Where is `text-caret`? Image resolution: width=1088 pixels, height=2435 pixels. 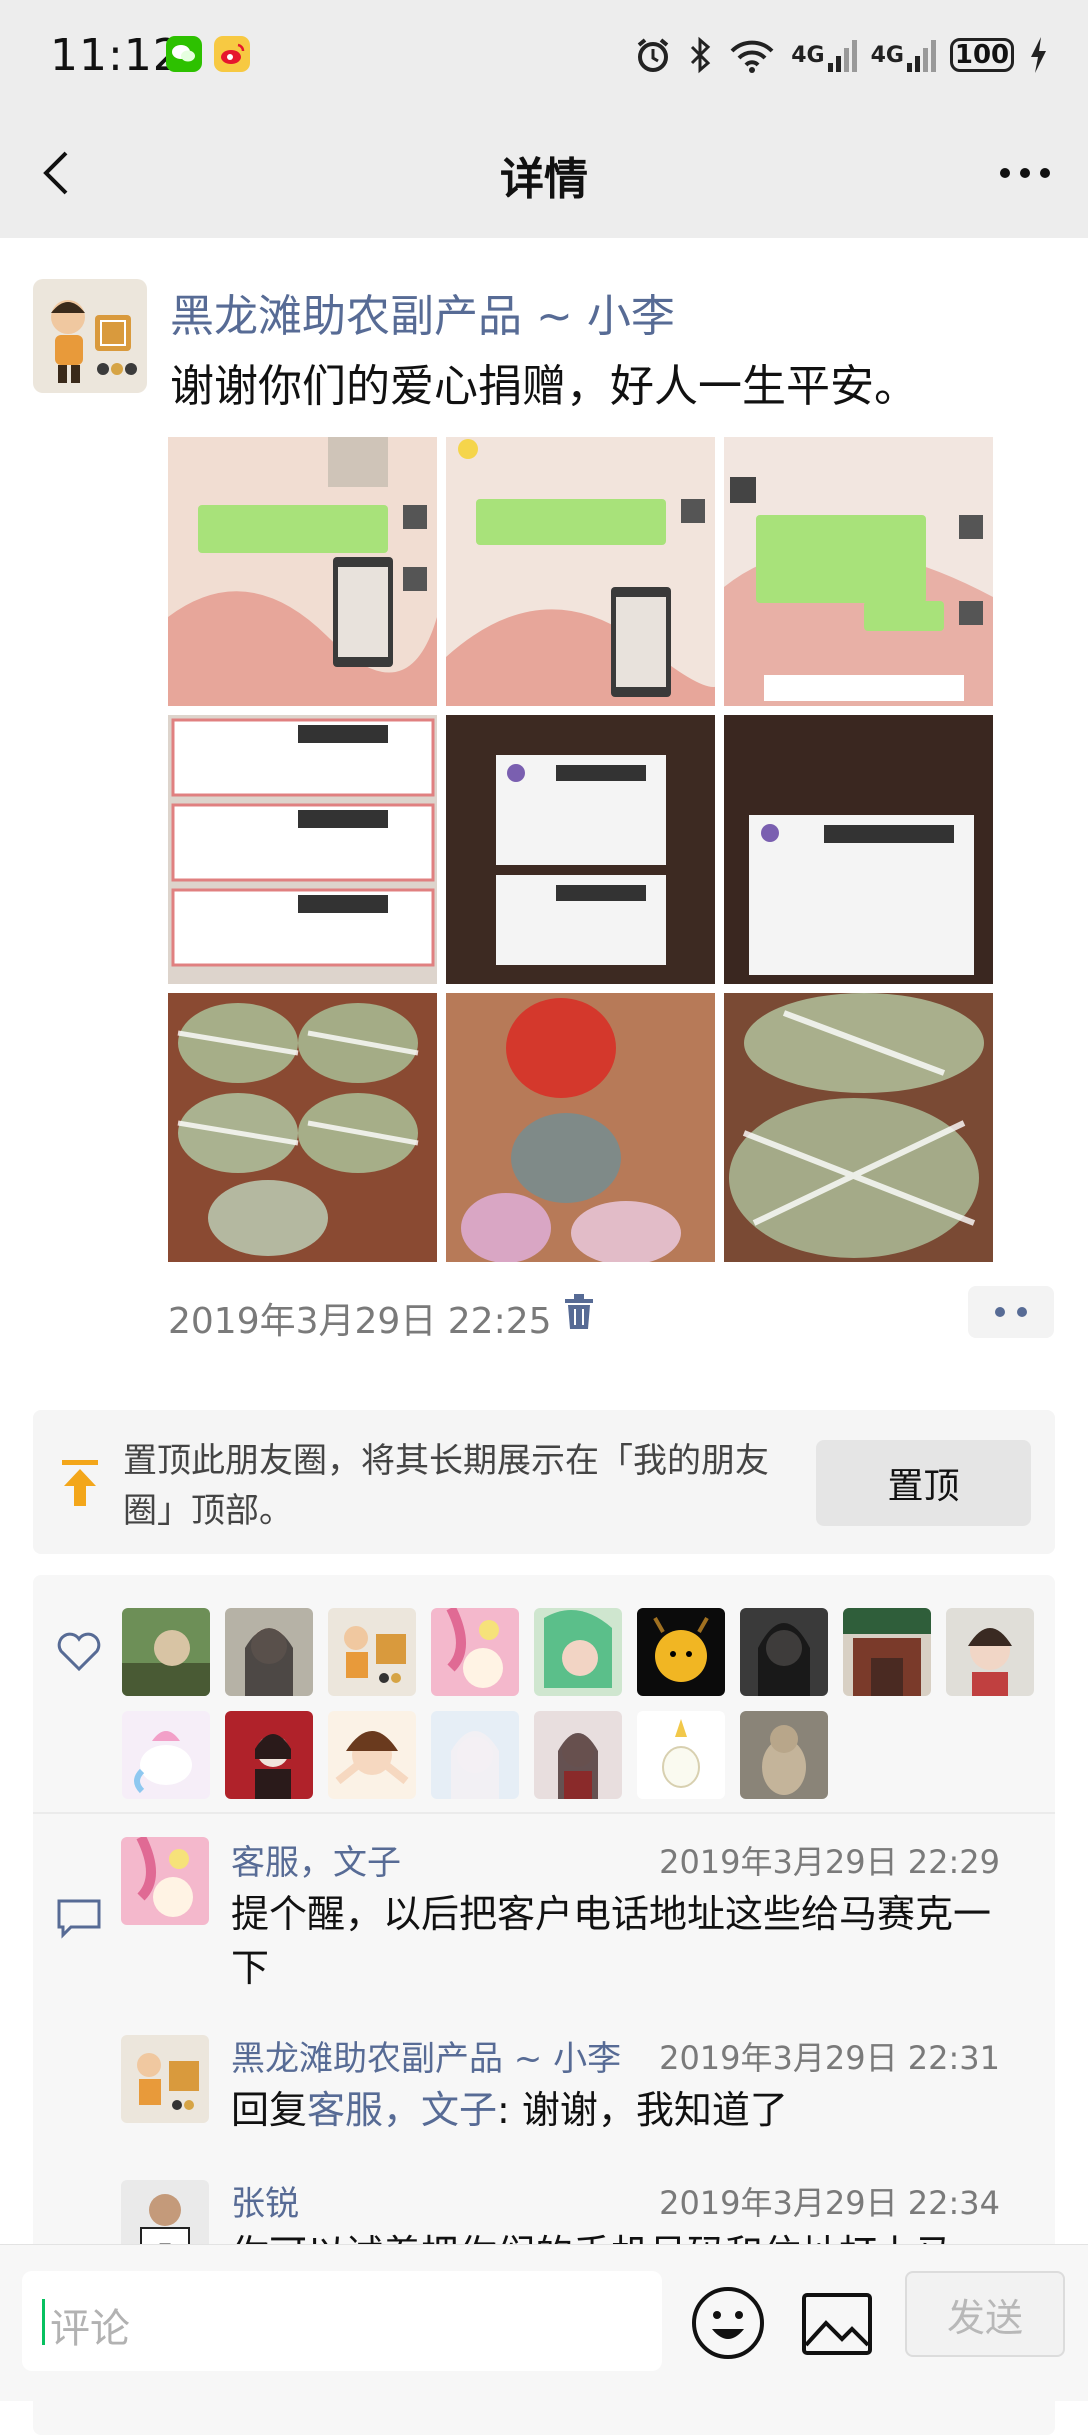
text-caret is located at coordinates (43, 2322).